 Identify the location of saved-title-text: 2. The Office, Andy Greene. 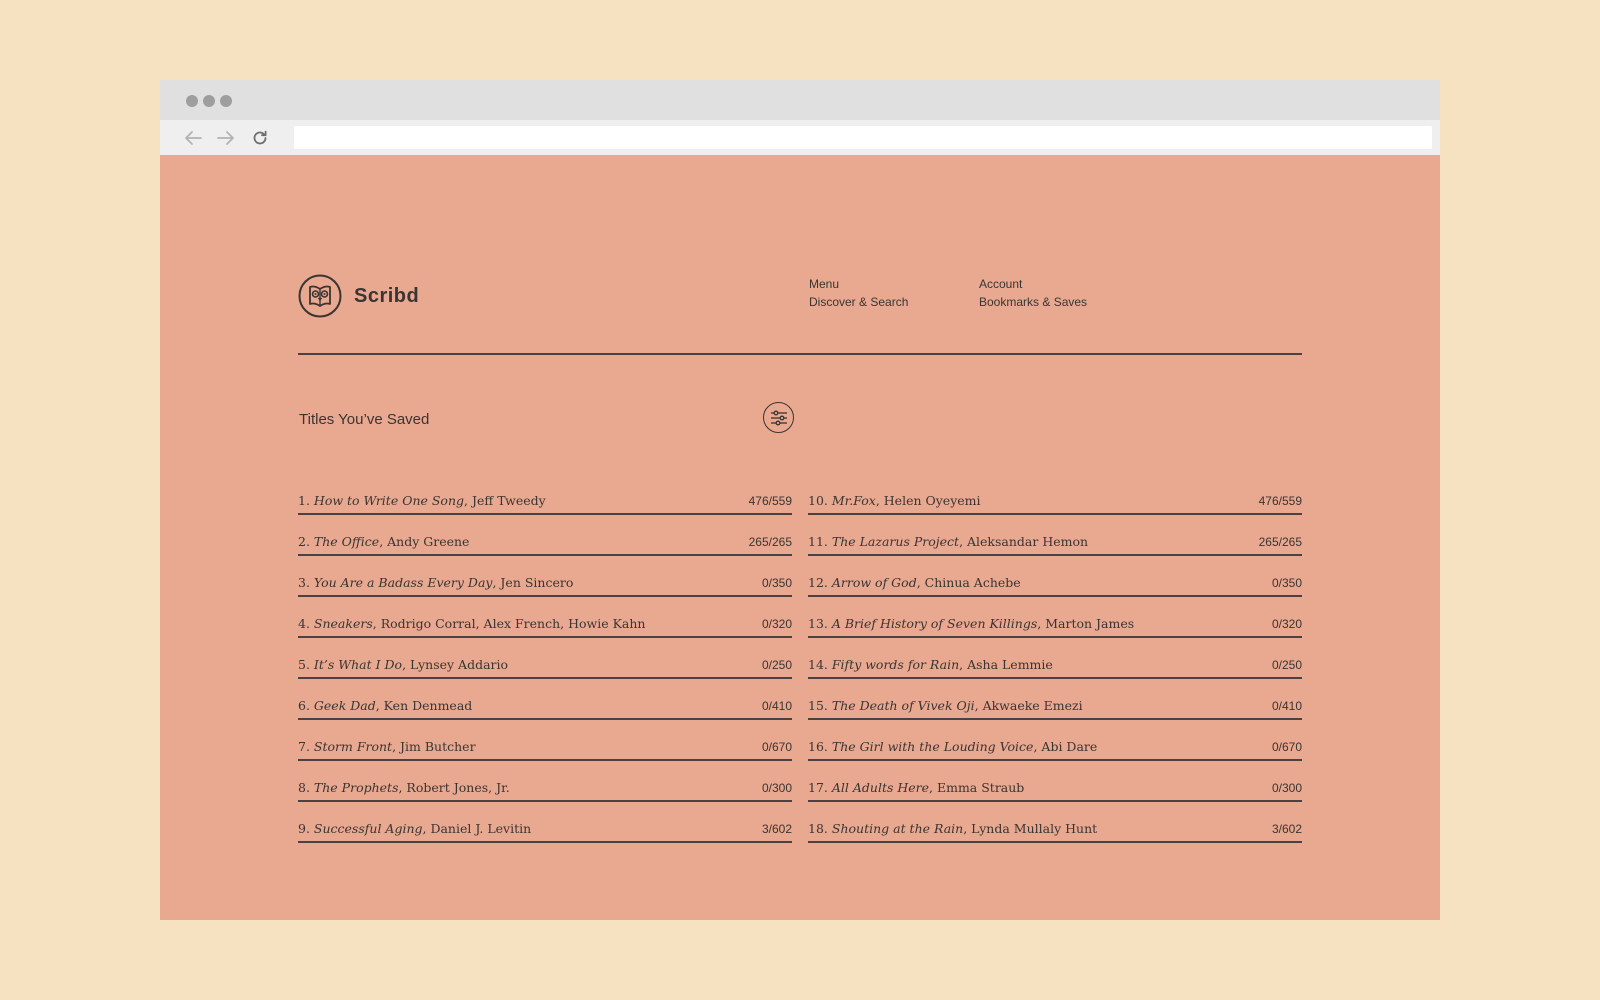
(383, 541).